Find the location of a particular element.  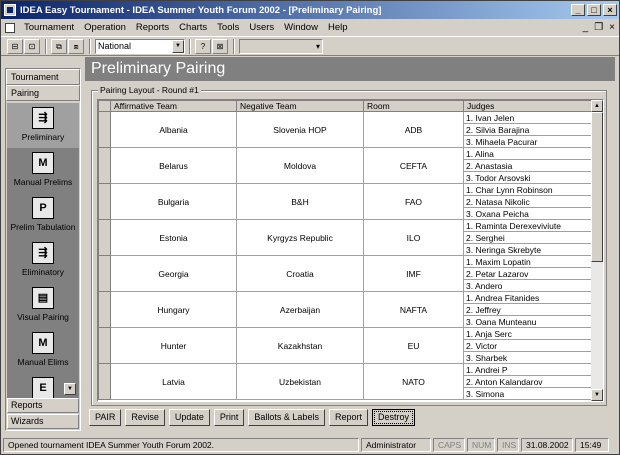

report-button: Report is located at coordinates (348, 417).